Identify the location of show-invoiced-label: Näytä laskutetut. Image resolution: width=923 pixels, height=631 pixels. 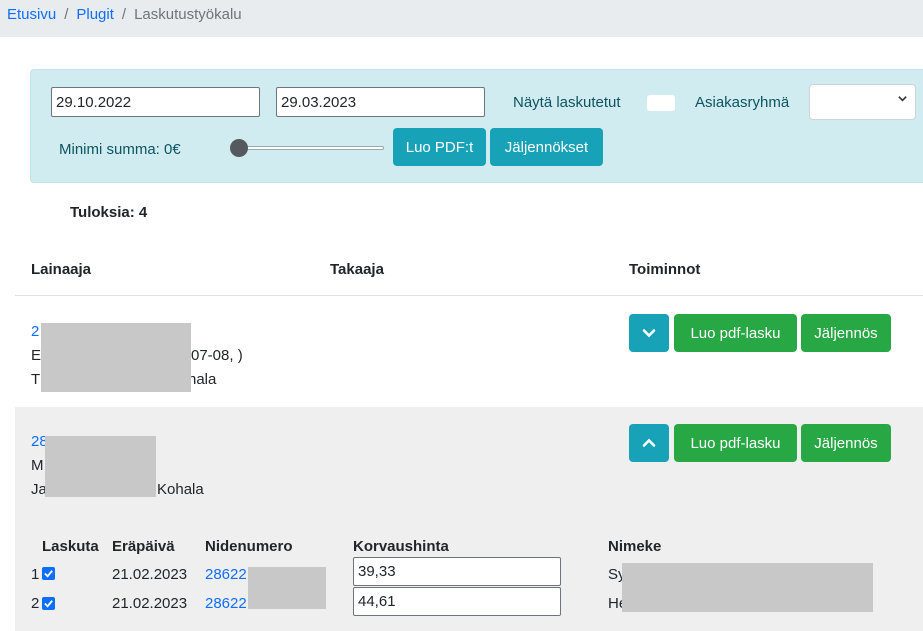
(567, 102).